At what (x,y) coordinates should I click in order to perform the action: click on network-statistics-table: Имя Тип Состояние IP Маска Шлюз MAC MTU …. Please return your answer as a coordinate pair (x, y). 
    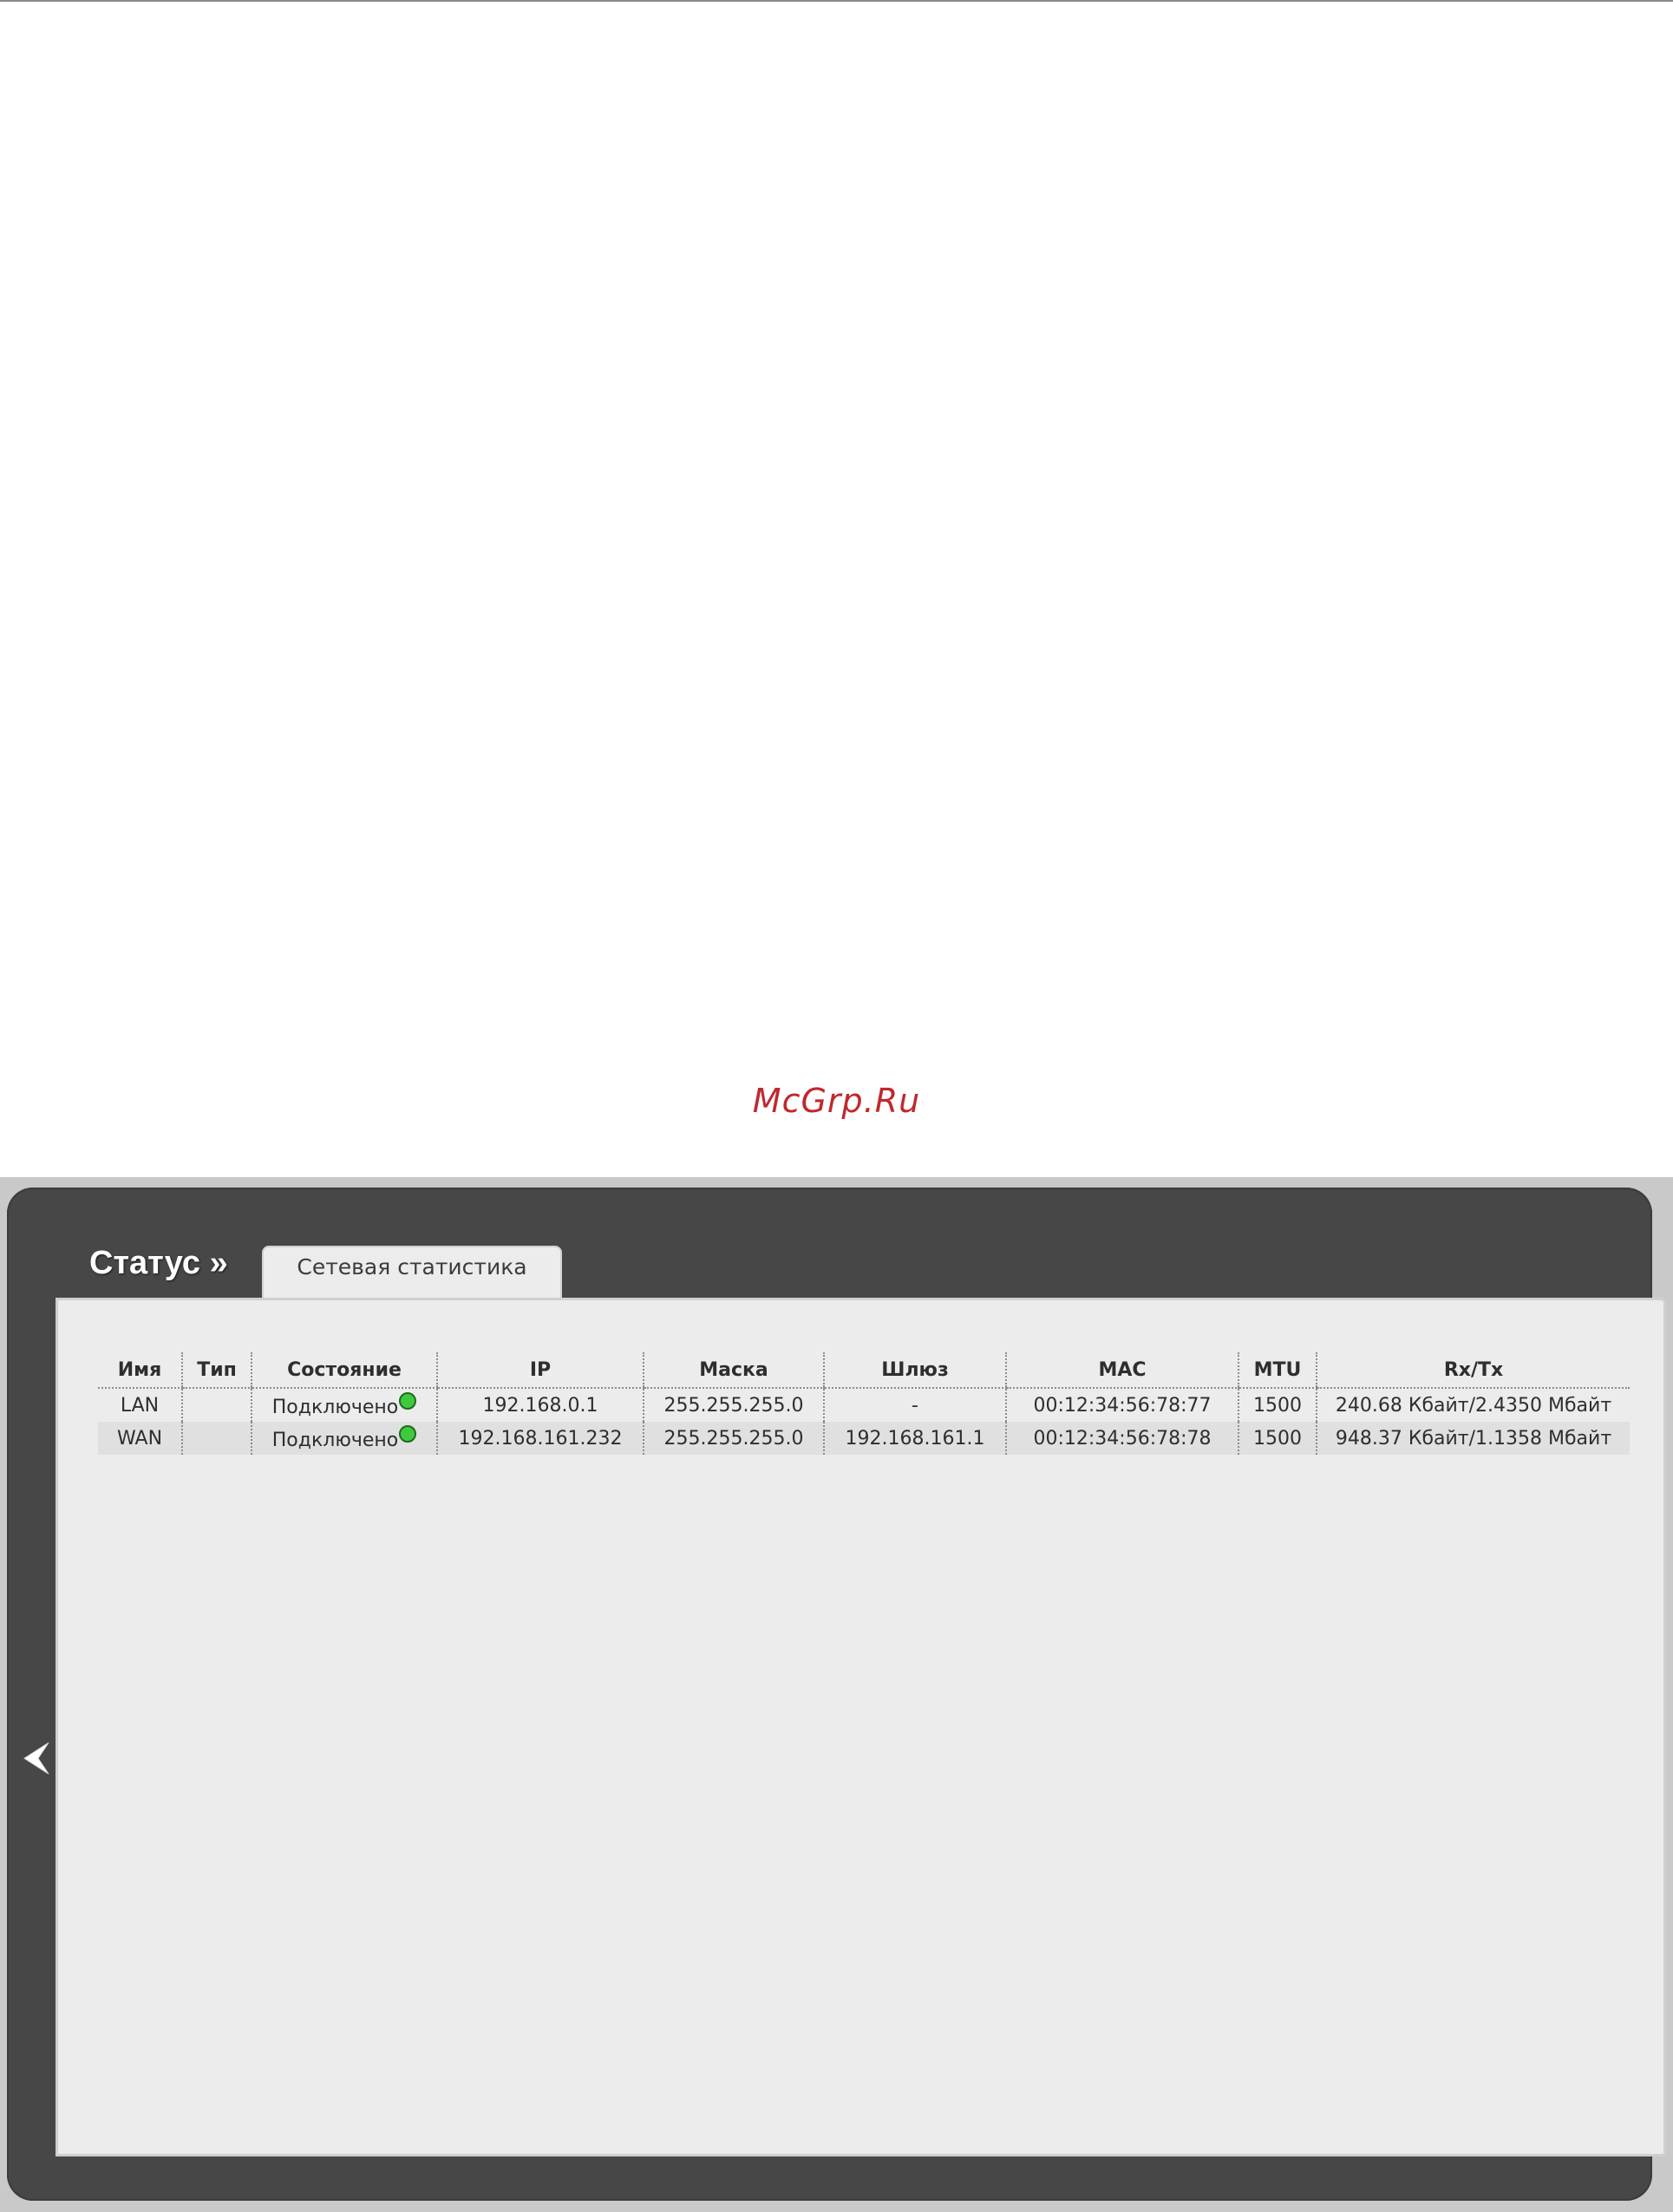
    Looking at the image, I should click on (864, 1403).